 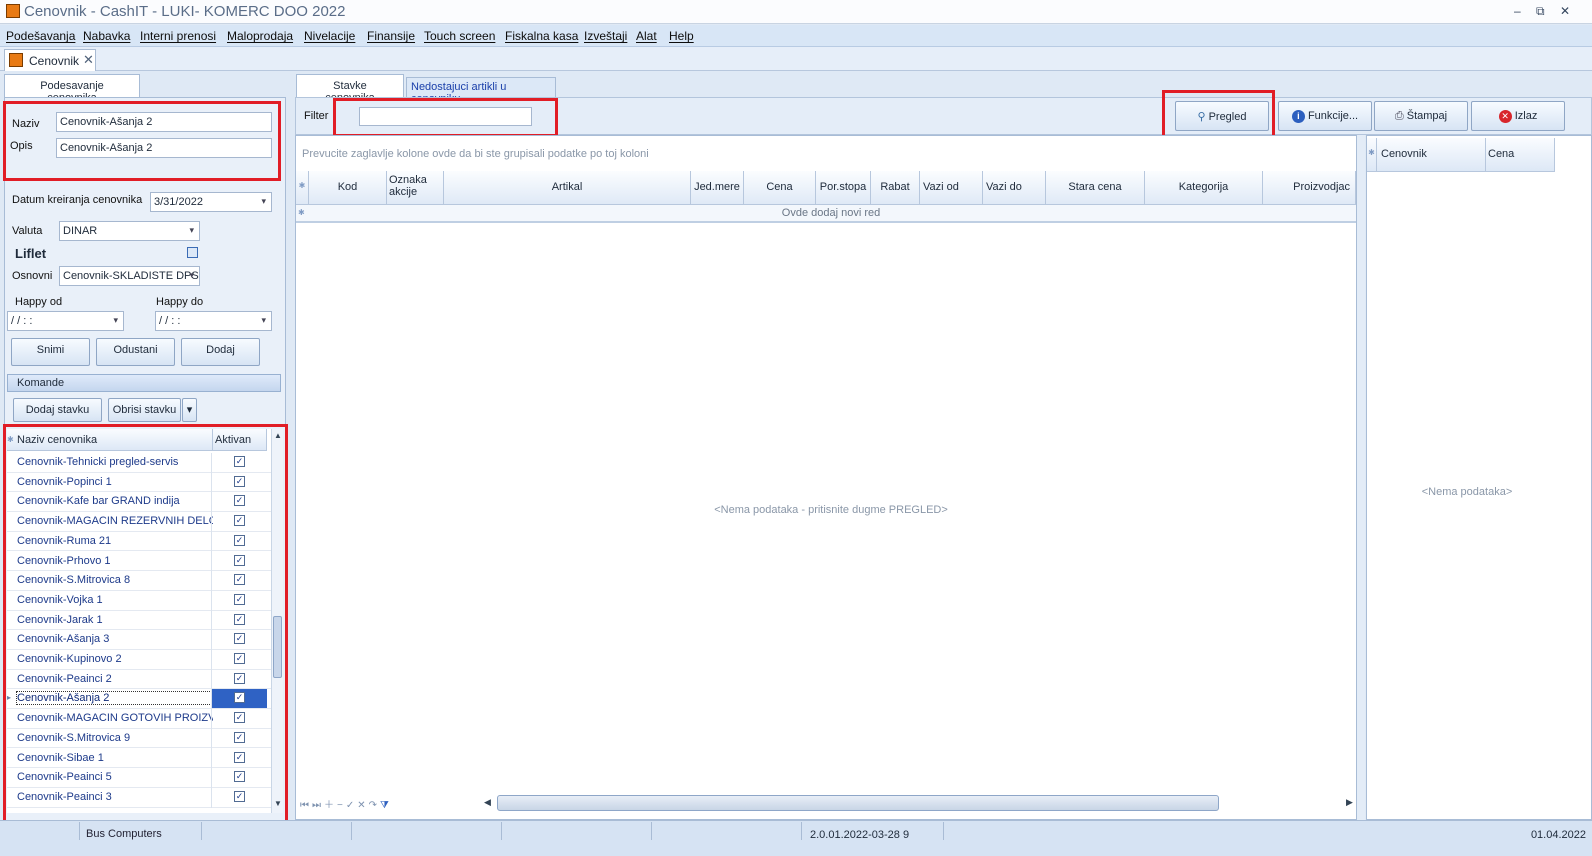 I want to click on menu-izvestaji: Izveštaji, so click(x=605, y=36).